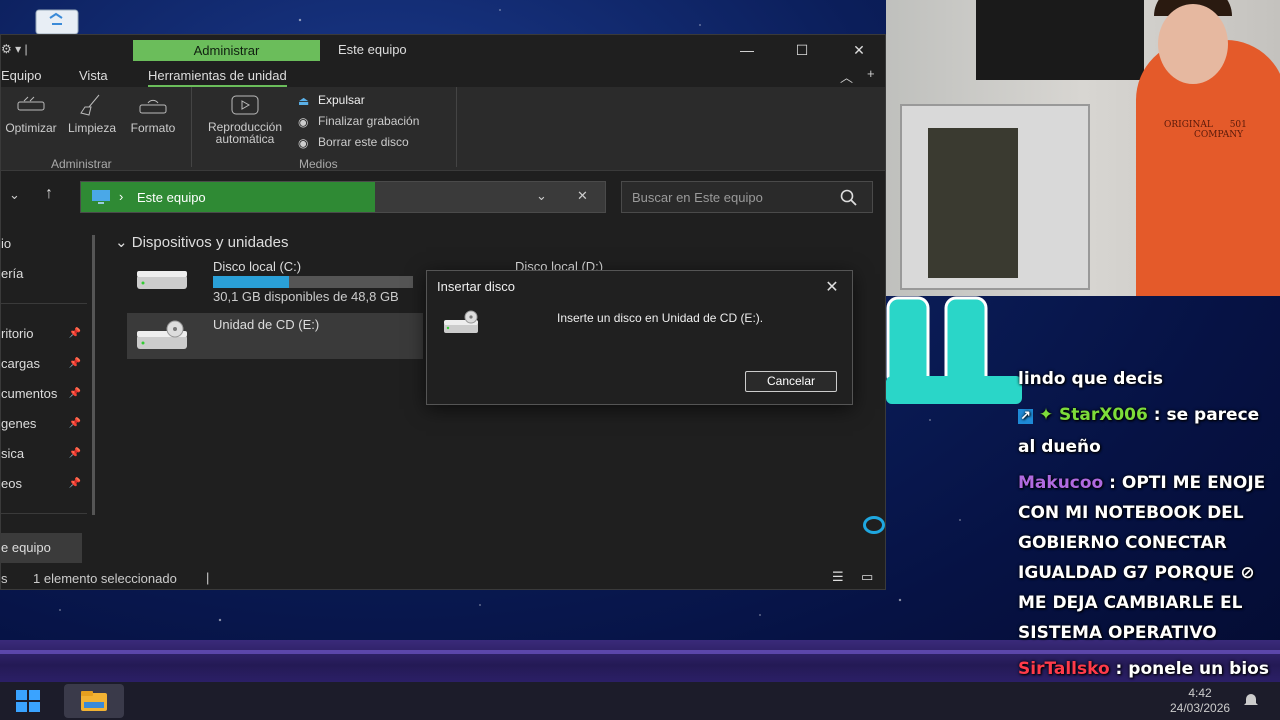  Describe the element at coordinates (44, 364) in the screenshot. I see `sidebar-item-descargas: cargas 📌` at that location.